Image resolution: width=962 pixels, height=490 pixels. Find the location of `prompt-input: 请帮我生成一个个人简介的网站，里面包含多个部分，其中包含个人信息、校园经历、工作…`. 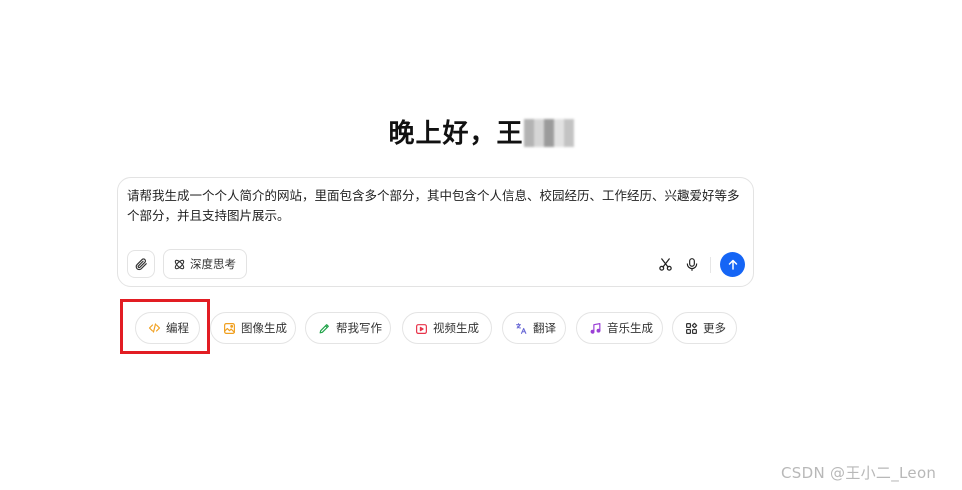

prompt-input: 请帮我生成一个个人简介的网站，里面包含多个部分，其中包含个人信息、校园经历、工作… is located at coordinates (437, 206).